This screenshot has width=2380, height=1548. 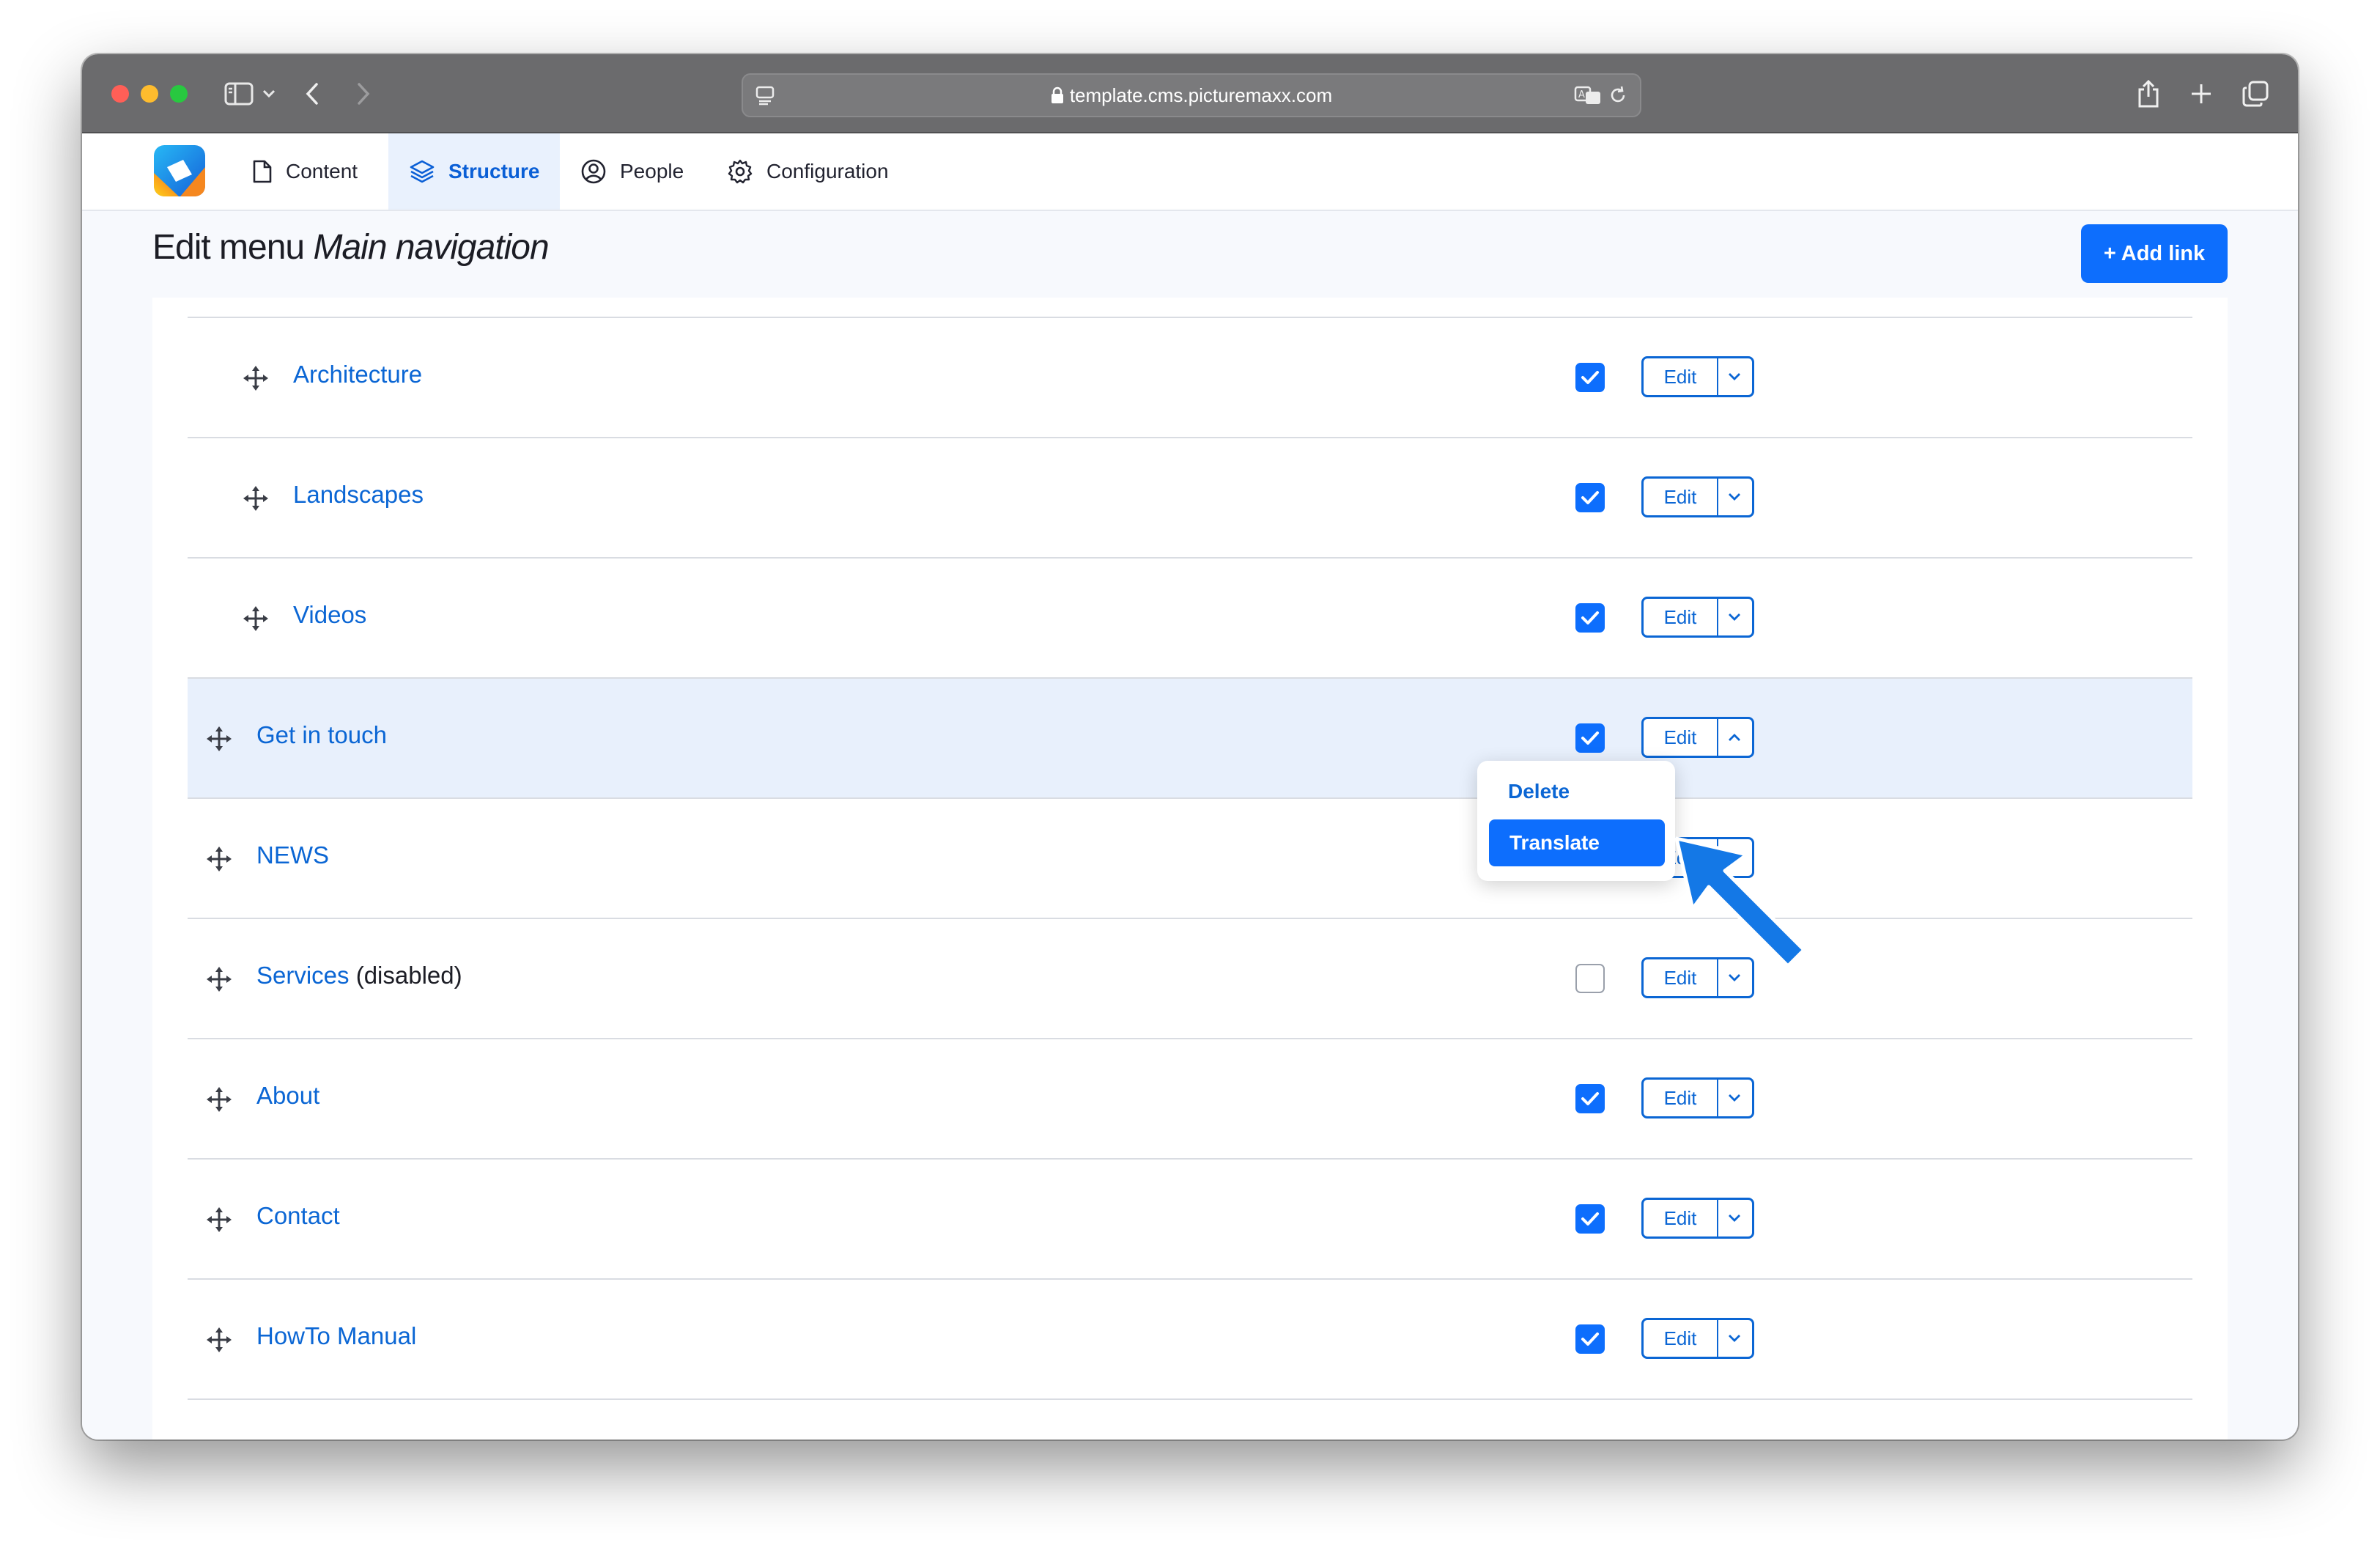 What do you see at coordinates (2201, 93) in the screenshot?
I see `new-tab-icon` at bounding box center [2201, 93].